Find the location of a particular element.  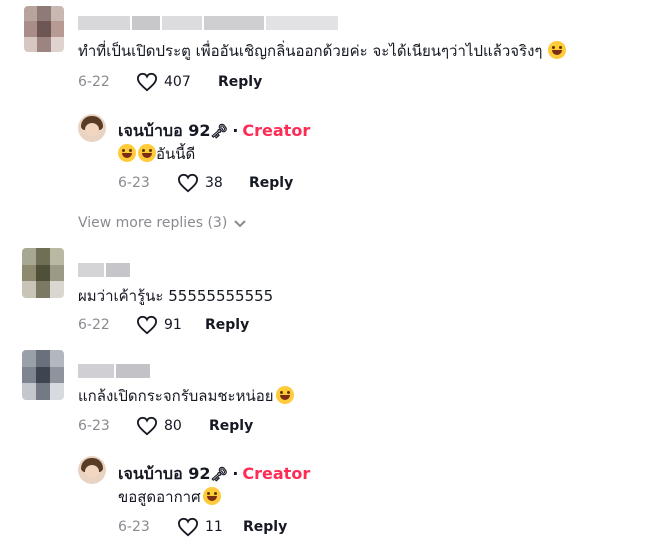

sweat-smile-emoji-icon is located at coordinates (557, 50).